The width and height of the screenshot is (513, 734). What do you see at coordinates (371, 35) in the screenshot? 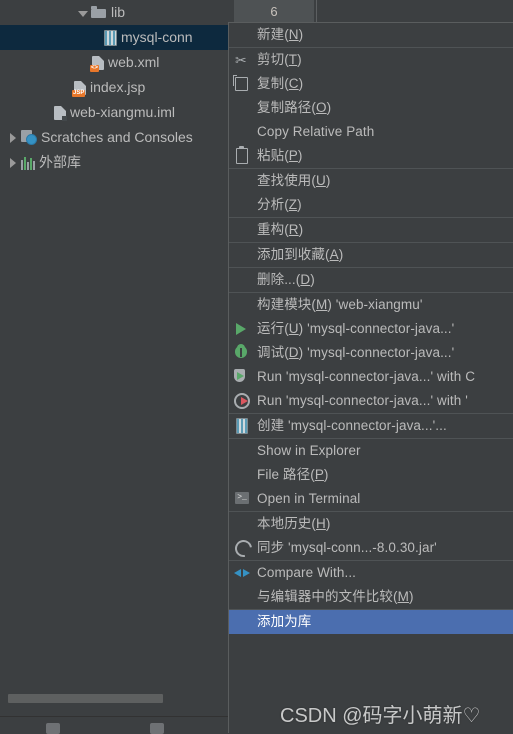
I see `menu-item: 新建(N)` at bounding box center [371, 35].